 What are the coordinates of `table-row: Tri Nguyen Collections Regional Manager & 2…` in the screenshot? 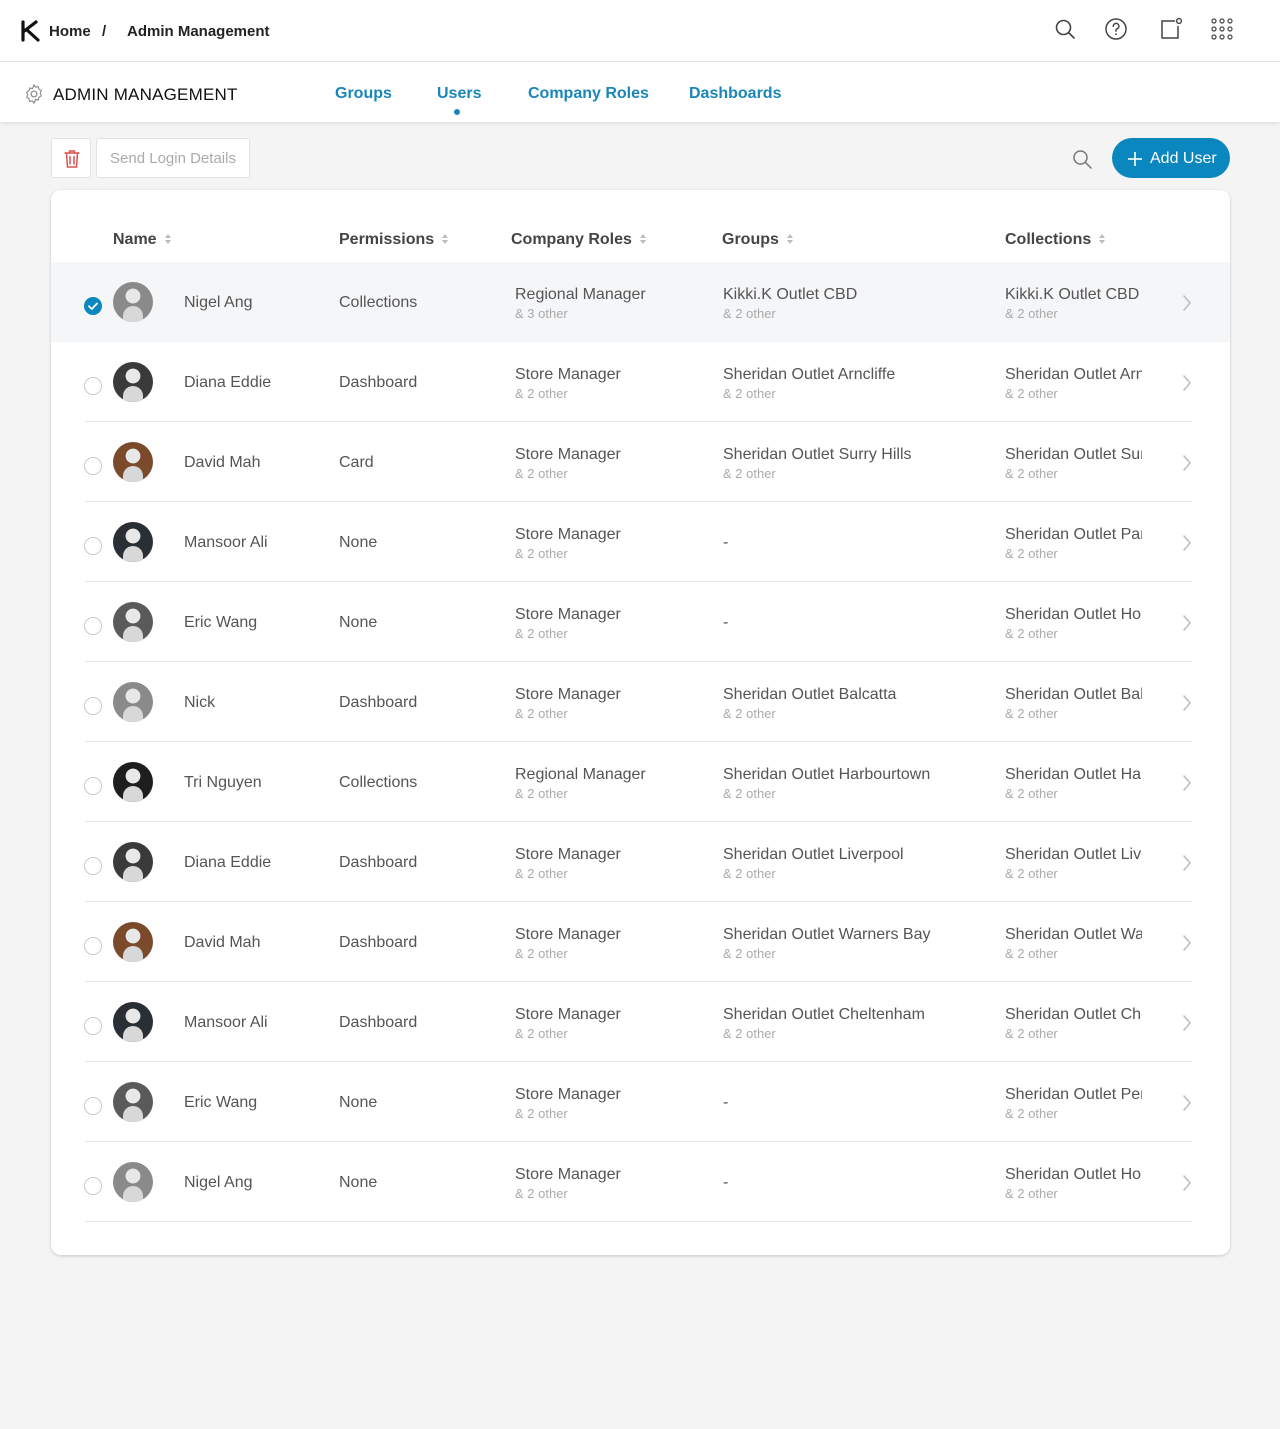 It's located at (640, 782).